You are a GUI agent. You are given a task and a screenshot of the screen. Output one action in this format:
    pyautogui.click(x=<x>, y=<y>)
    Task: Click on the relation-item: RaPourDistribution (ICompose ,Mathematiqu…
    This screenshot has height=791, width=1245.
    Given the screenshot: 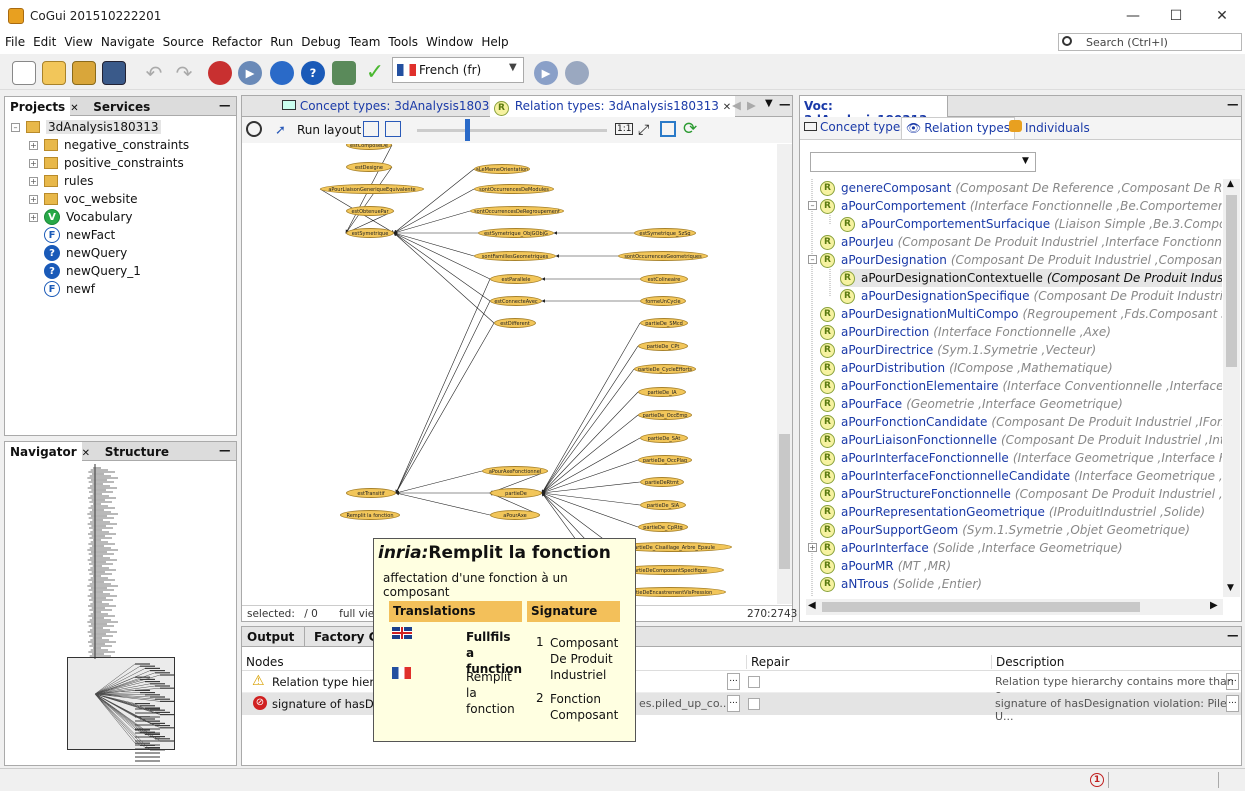 What is the action you would take?
    pyautogui.click(x=966, y=368)
    